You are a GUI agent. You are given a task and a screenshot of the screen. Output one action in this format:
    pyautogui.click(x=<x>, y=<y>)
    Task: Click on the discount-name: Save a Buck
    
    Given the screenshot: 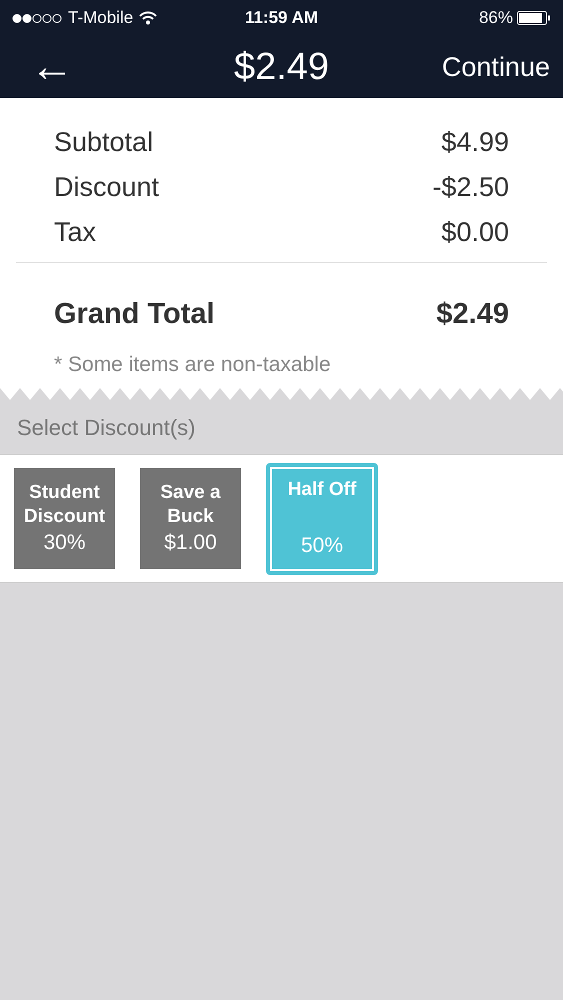 What is the action you would take?
    pyautogui.click(x=190, y=504)
    